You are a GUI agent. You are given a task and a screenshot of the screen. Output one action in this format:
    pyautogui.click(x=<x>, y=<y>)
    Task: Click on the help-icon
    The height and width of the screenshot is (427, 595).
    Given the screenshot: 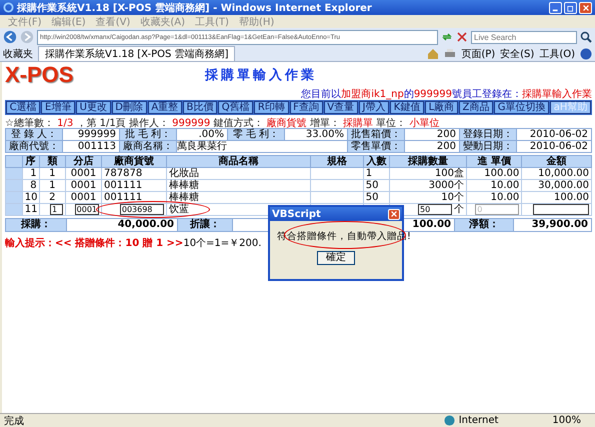 What is the action you would take?
    pyautogui.click(x=586, y=54)
    